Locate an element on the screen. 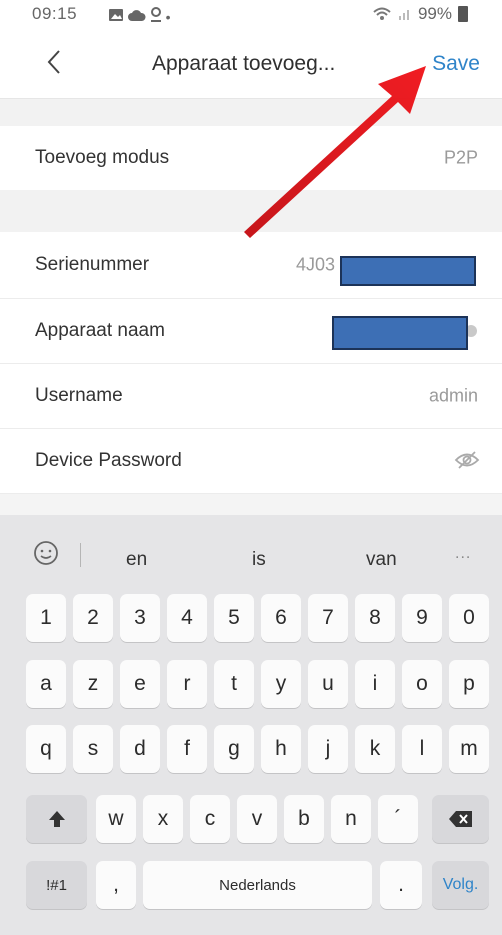 The image size is (502, 935). key-l: l is located at coordinates (422, 749).